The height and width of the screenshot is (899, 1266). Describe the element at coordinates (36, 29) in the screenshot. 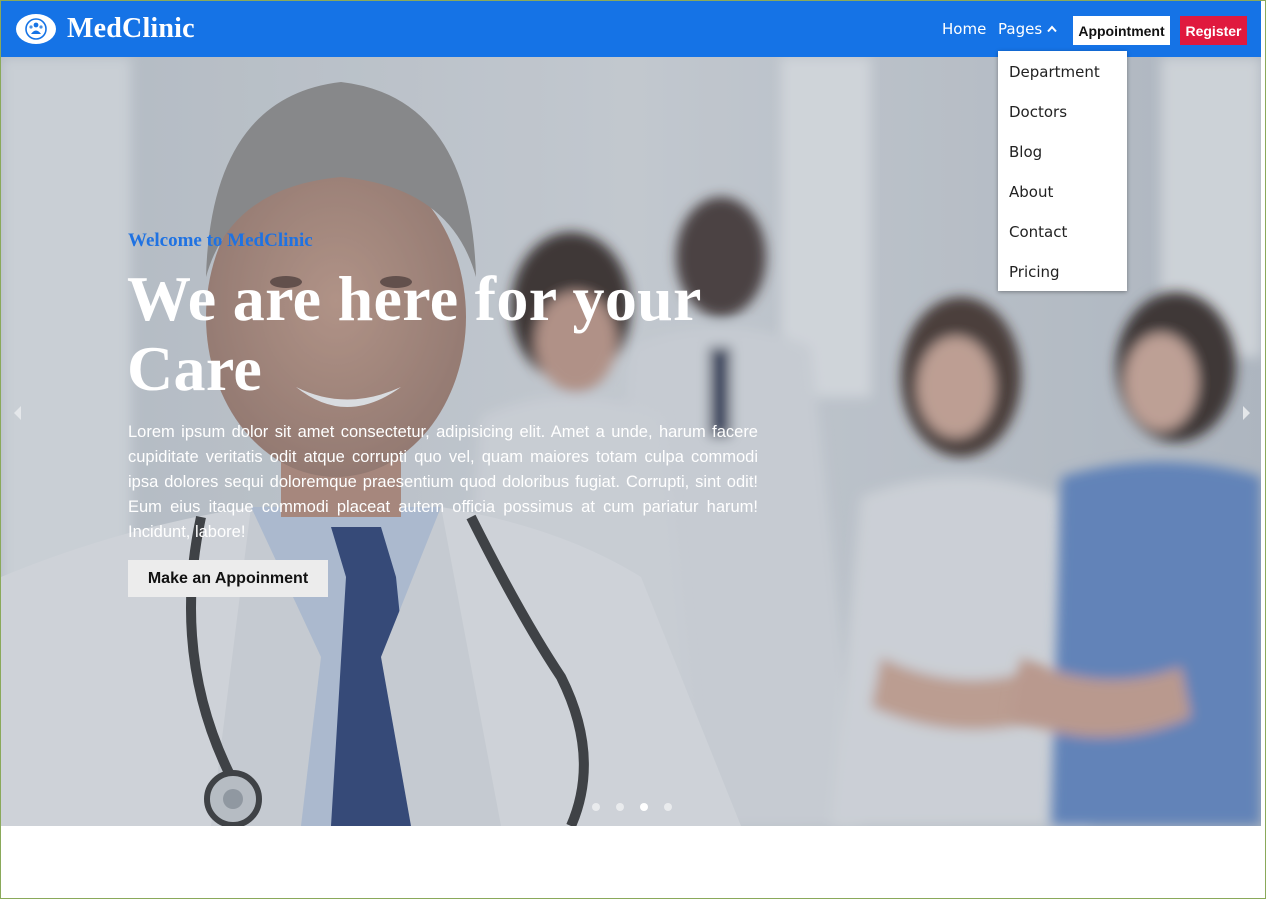

I see `hospital-logo-icon` at that location.